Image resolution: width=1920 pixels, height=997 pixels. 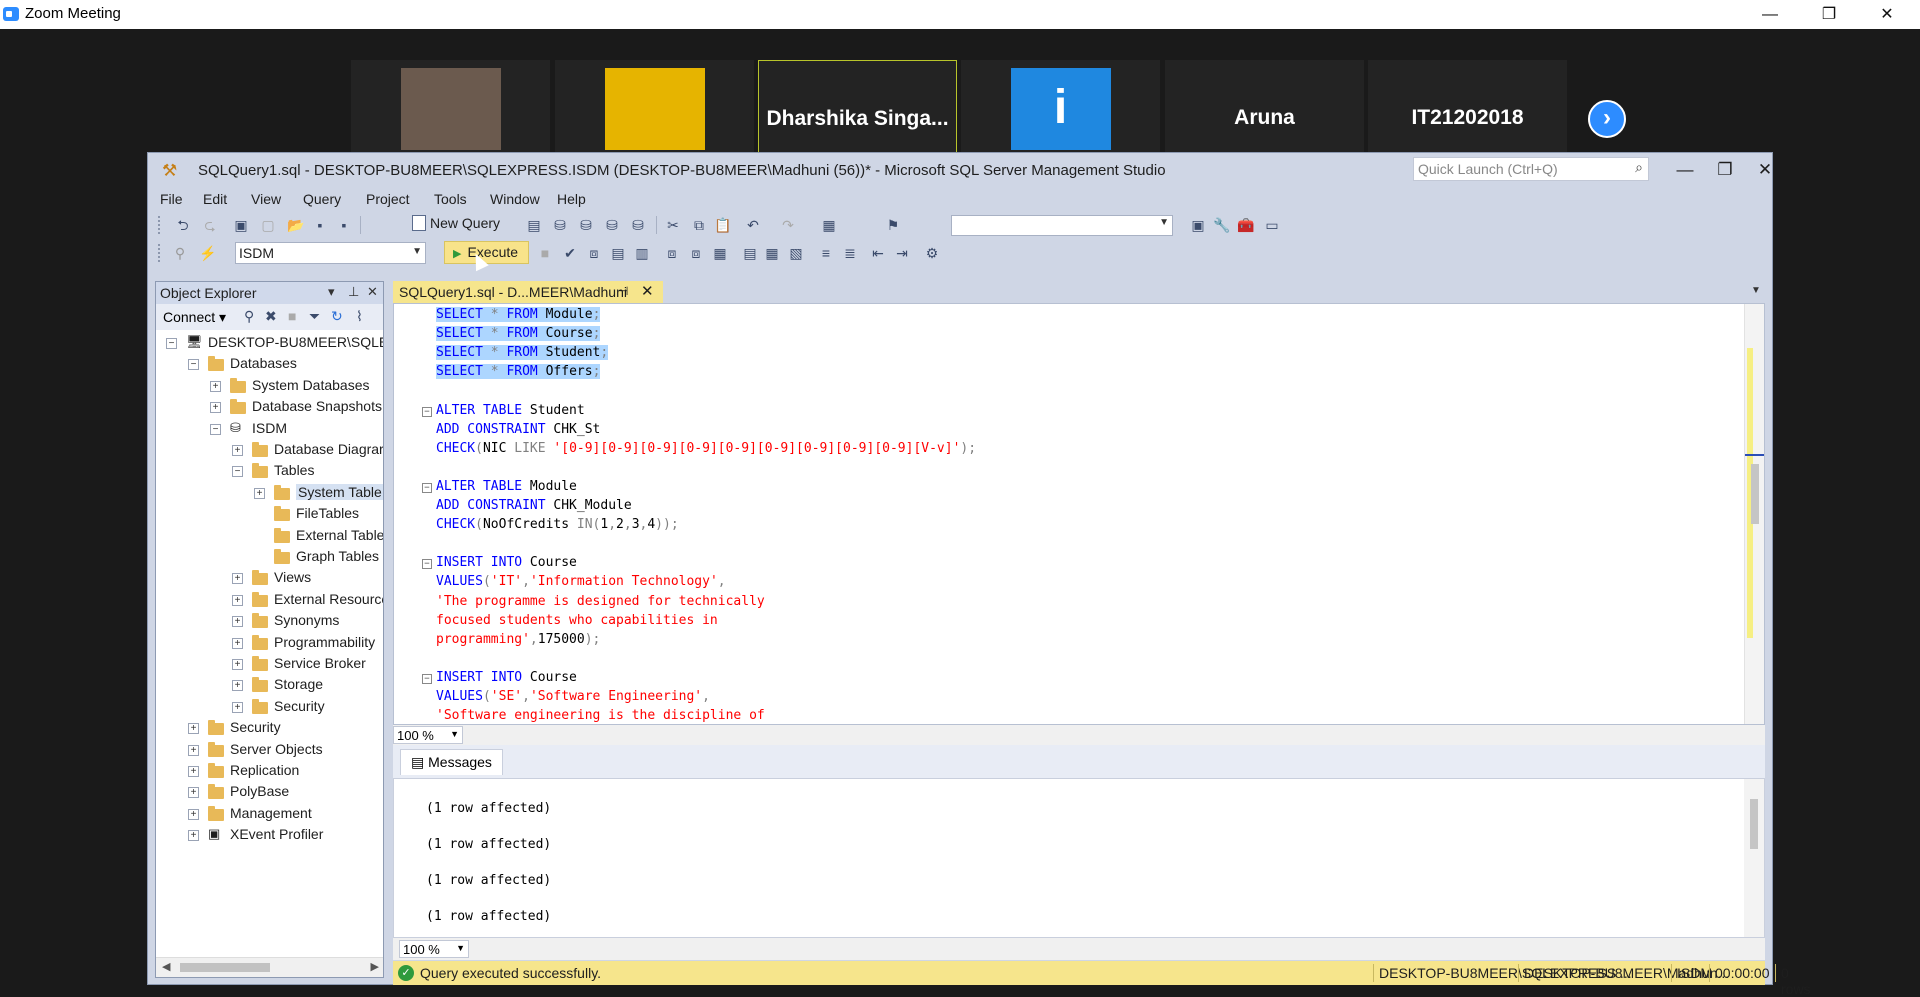 What do you see at coordinates (166, 966) in the screenshot?
I see `scroll-left-icon: ◀` at bounding box center [166, 966].